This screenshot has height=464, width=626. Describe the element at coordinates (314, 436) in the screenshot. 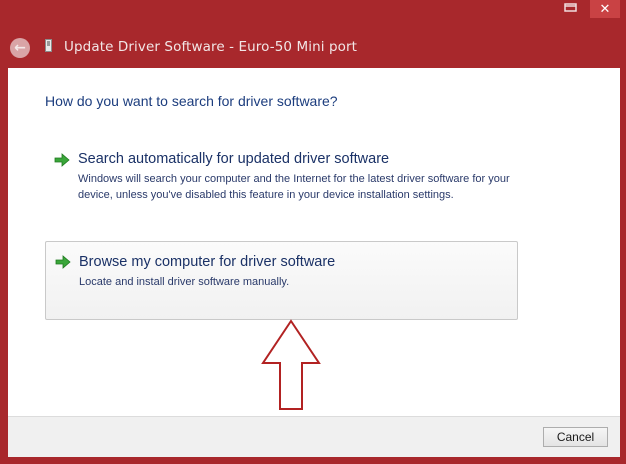

I see `dialog-footer: Cancel` at that location.